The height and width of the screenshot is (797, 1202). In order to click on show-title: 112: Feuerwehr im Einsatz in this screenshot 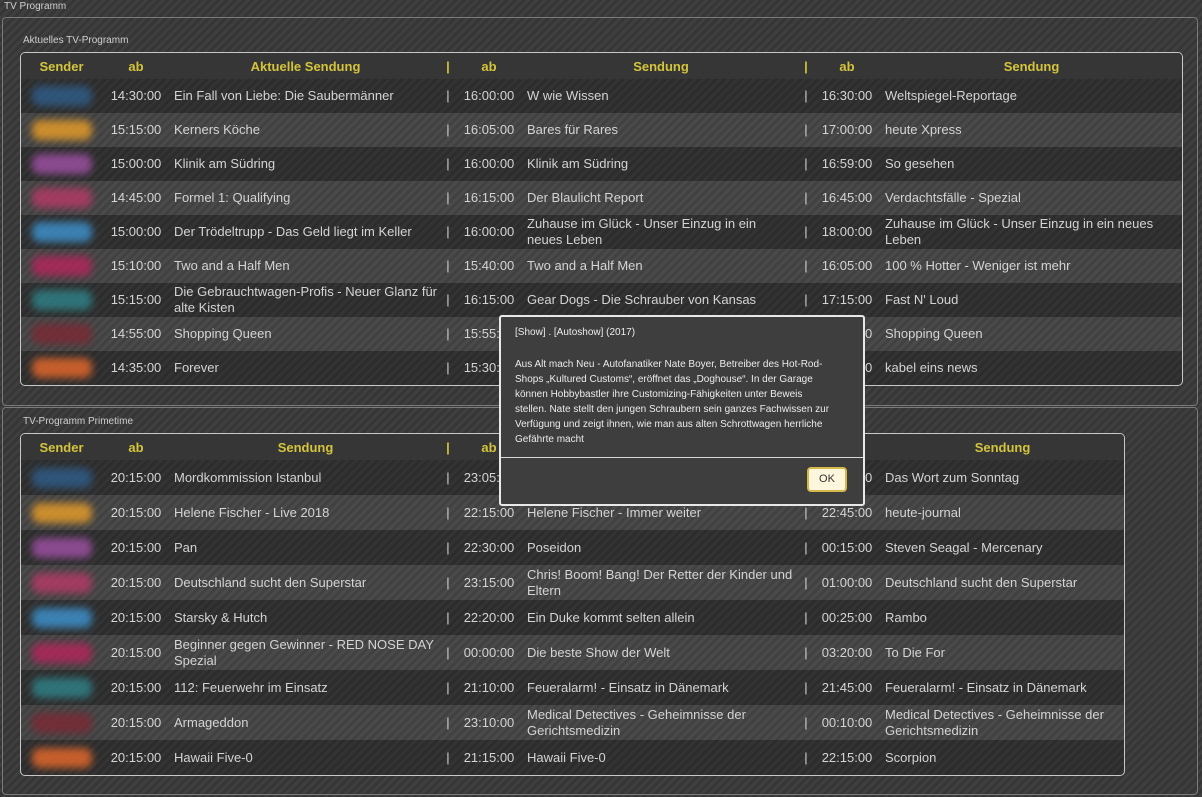, I will do `click(305, 687)`.